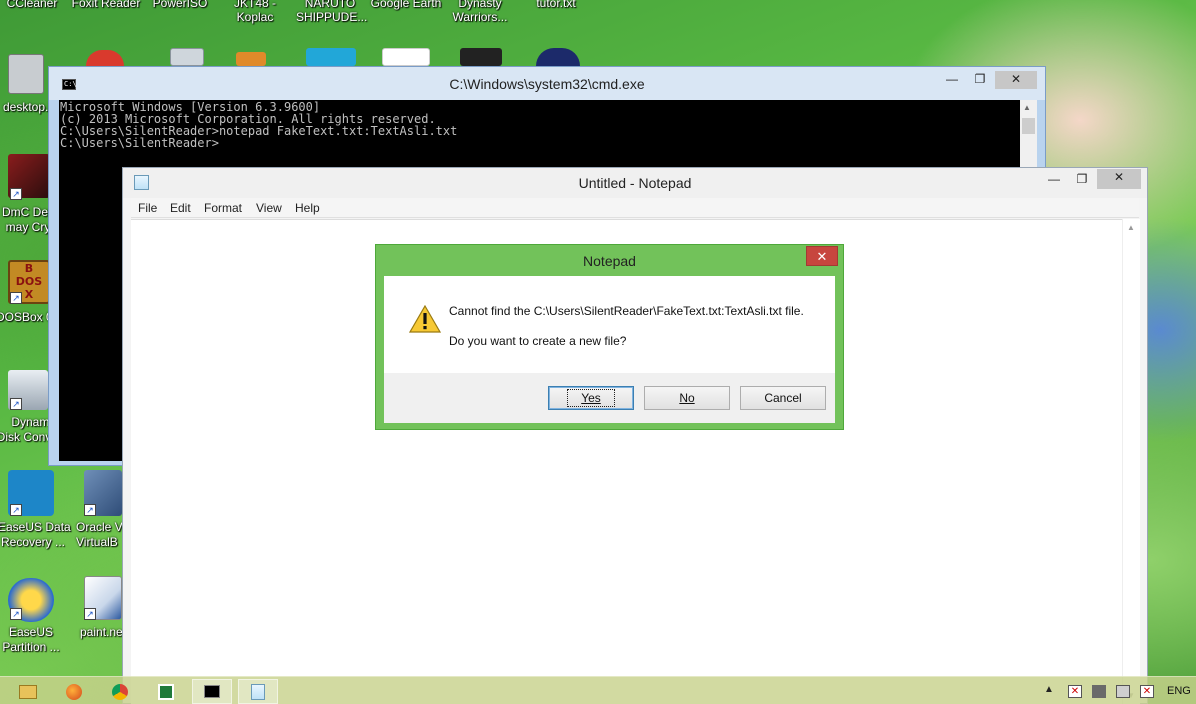 The height and width of the screenshot is (704, 1196). What do you see at coordinates (103, 632) in the screenshot?
I see `desktop-icon-paint-net-label: paint.ne` at bounding box center [103, 632].